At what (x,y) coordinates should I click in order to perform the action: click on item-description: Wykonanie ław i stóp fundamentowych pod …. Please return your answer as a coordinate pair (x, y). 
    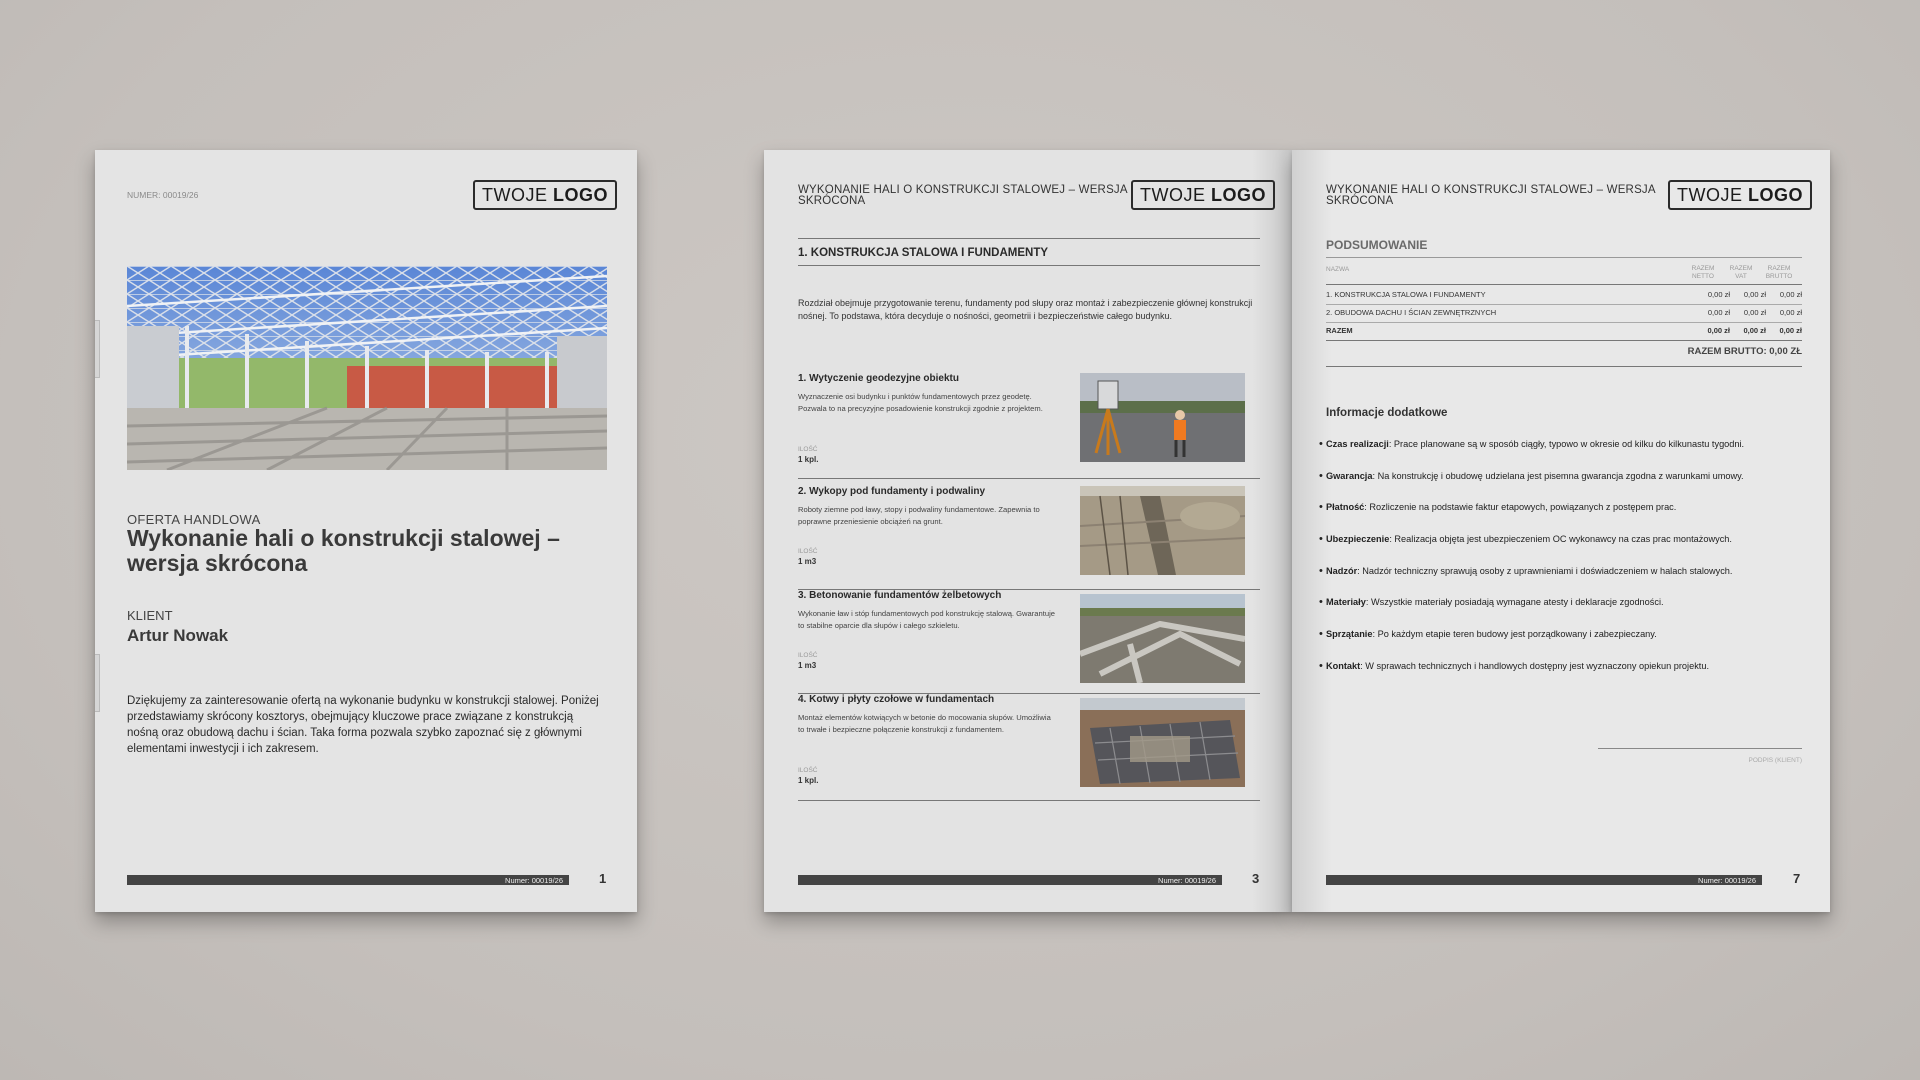
    Looking at the image, I should click on (926, 619).